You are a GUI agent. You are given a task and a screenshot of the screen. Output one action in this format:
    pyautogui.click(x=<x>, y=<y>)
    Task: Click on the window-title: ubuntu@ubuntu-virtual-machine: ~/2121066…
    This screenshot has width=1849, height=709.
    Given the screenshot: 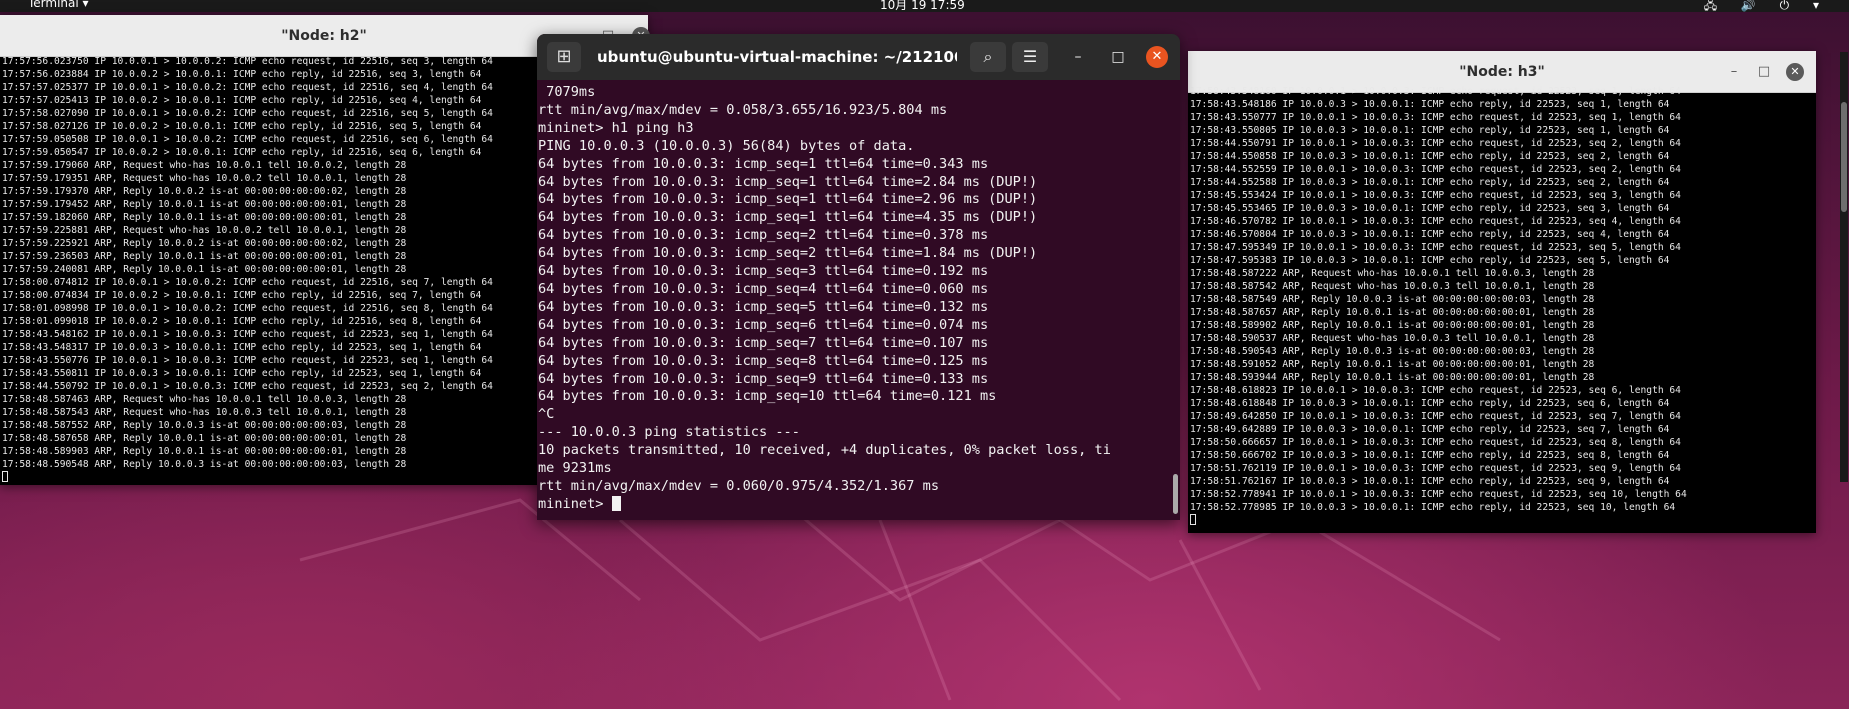 What is the action you would take?
    pyautogui.click(x=777, y=57)
    